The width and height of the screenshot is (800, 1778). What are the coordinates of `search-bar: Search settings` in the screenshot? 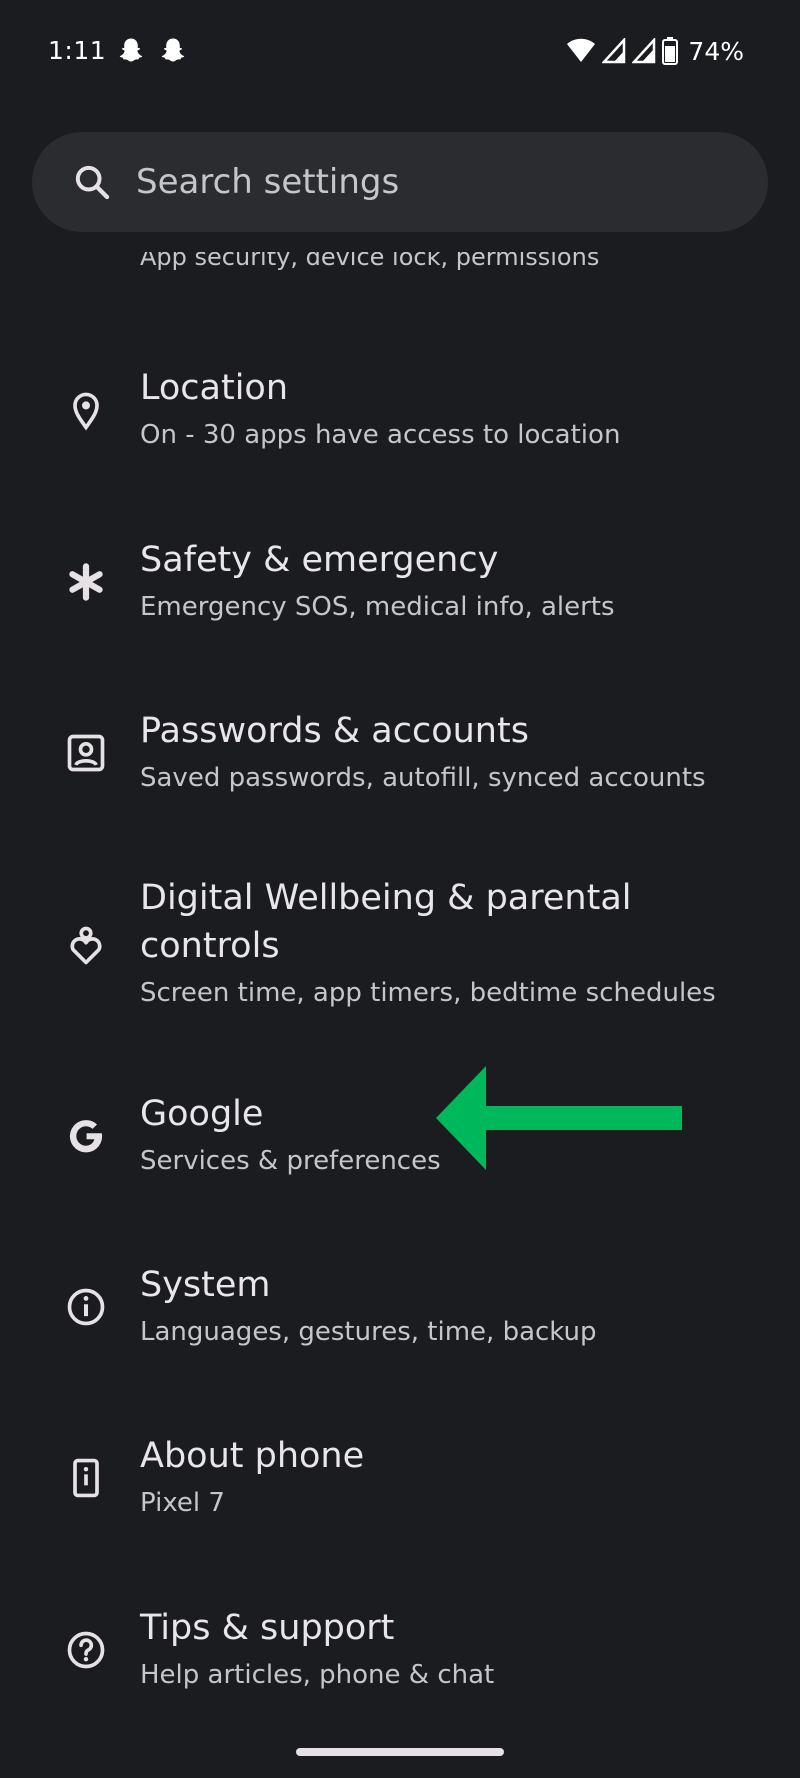 It's located at (400, 182).